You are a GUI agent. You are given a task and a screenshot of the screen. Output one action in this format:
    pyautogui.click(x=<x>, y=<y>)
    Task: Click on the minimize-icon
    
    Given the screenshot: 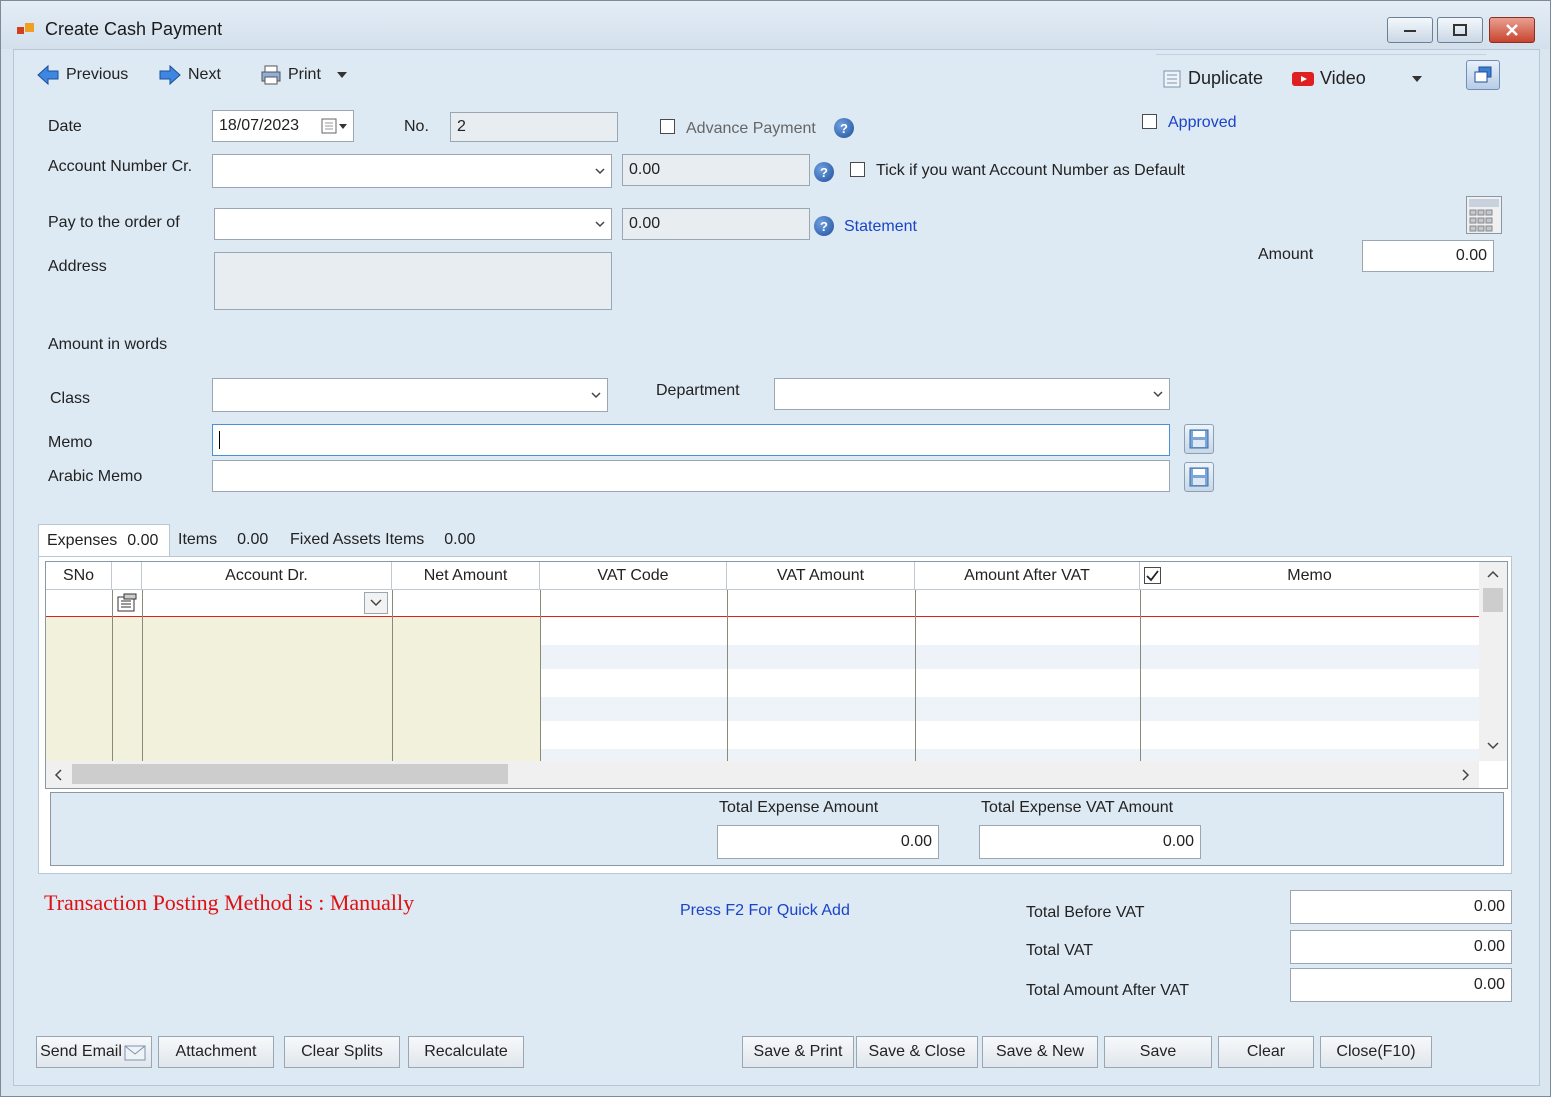 What is the action you would take?
    pyautogui.click(x=1410, y=31)
    